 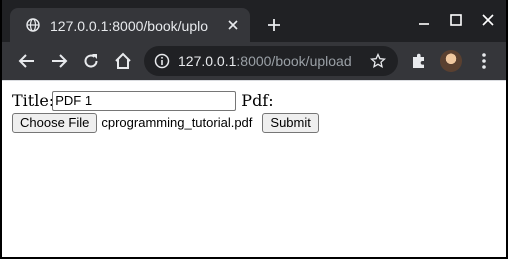 What do you see at coordinates (123, 61) in the screenshot?
I see `home-icon` at bounding box center [123, 61].